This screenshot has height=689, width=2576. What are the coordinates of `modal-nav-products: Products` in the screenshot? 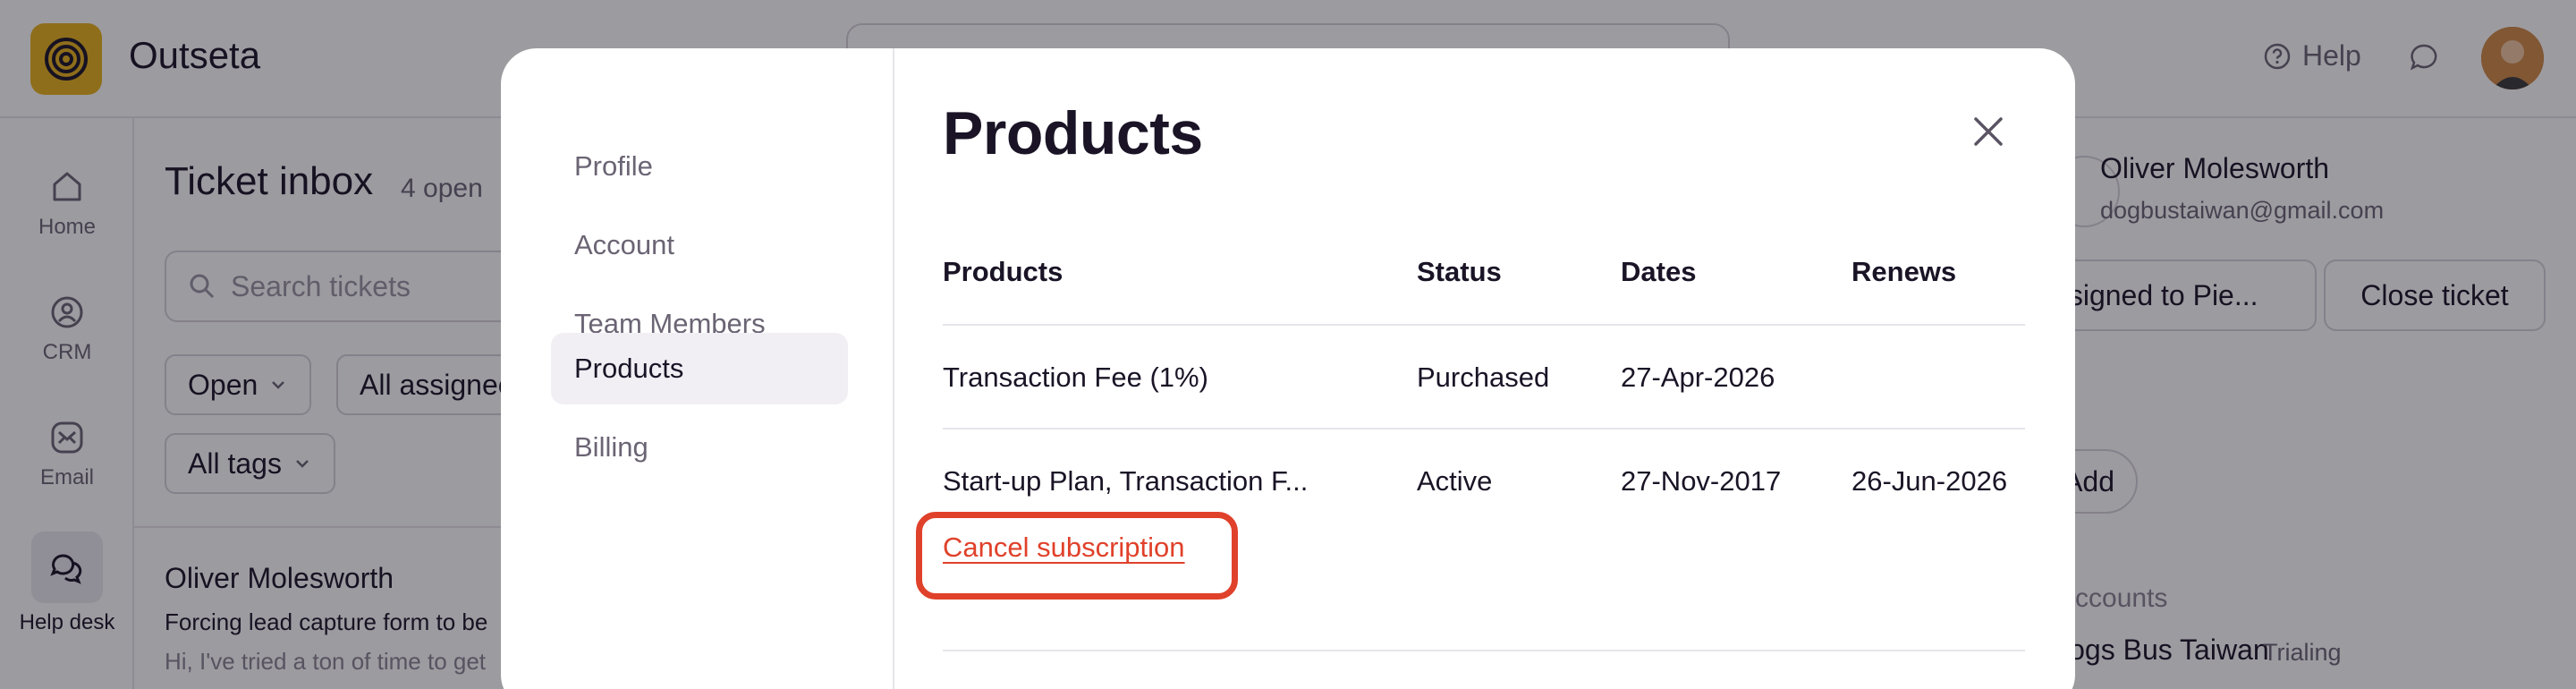 It's located at (699, 369).